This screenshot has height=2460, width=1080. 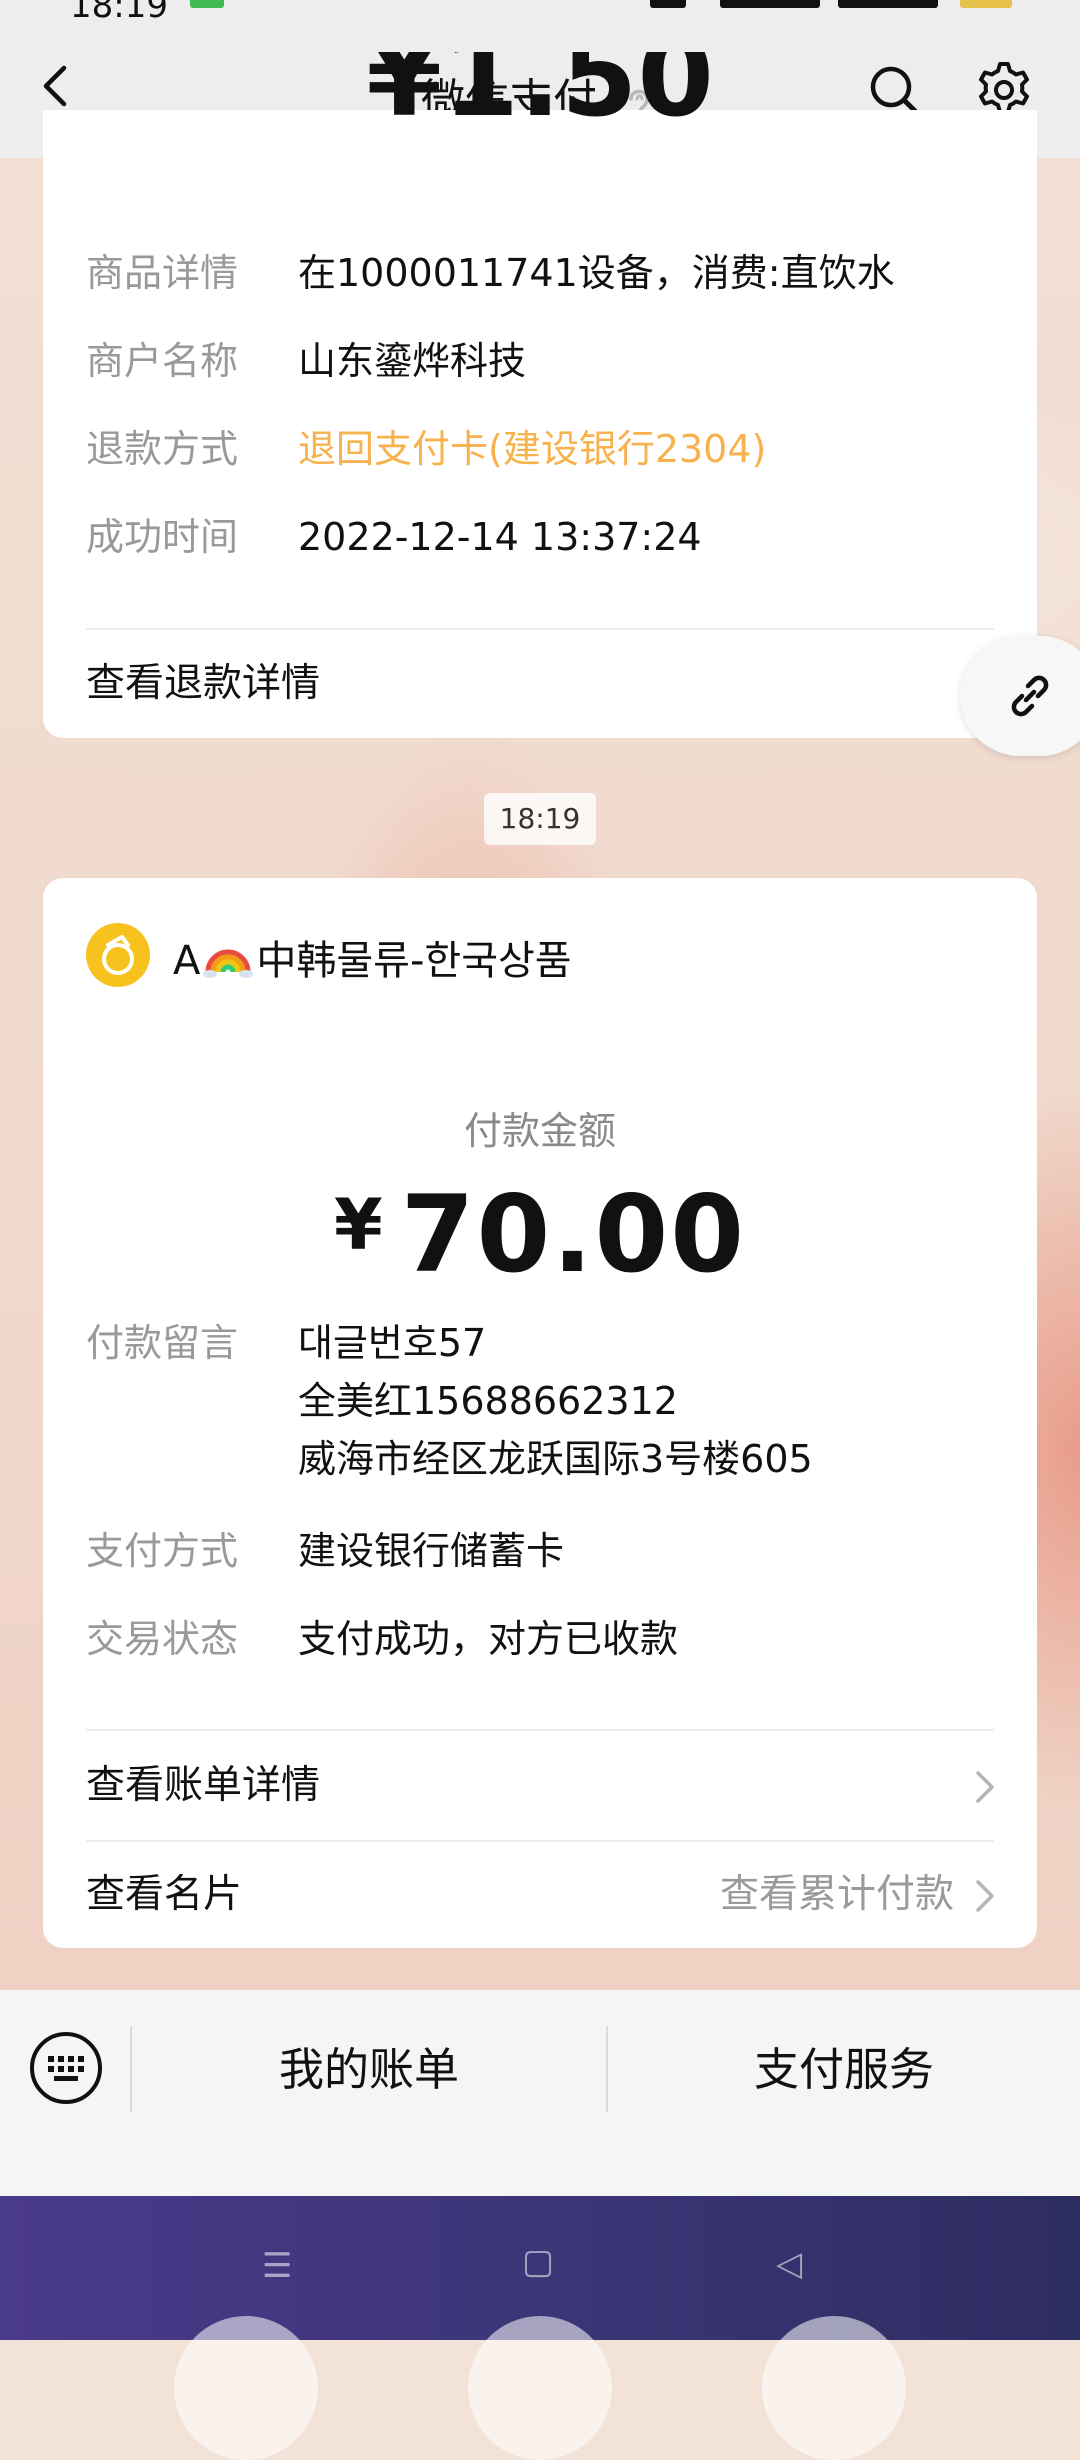 What do you see at coordinates (540, 684) in the screenshot?
I see `refund-detail-link: 查看退款详情` at bounding box center [540, 684].